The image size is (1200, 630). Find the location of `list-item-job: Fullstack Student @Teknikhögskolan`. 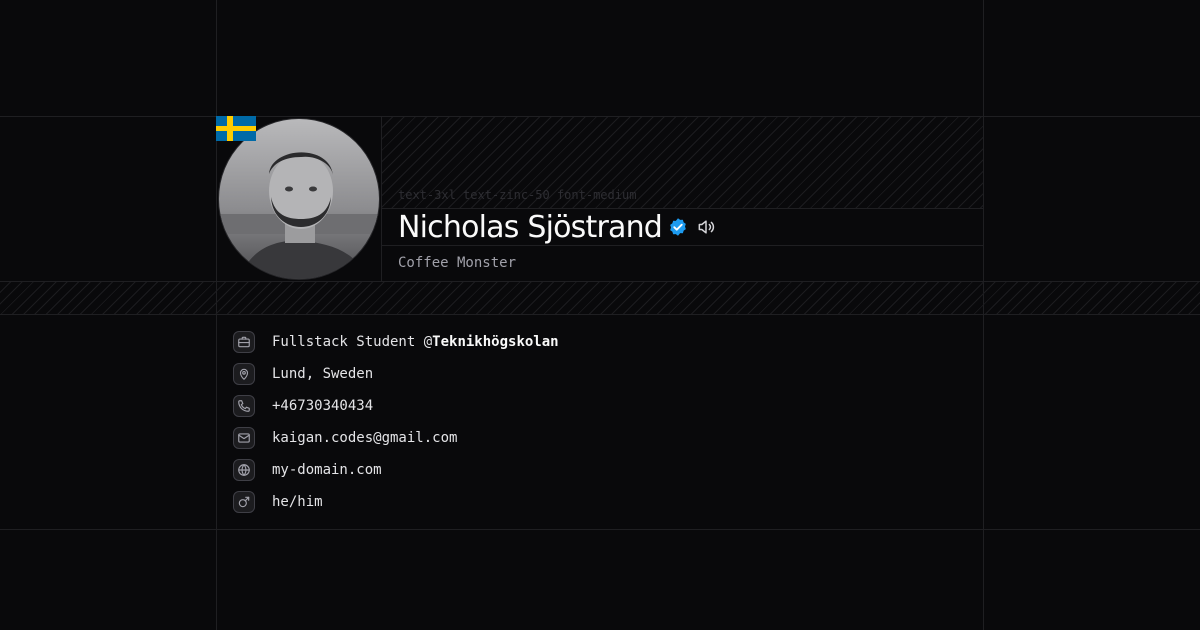

list-item-job: Fullstack Student @Teknikhögskolan is located at coordinates (396, 342).